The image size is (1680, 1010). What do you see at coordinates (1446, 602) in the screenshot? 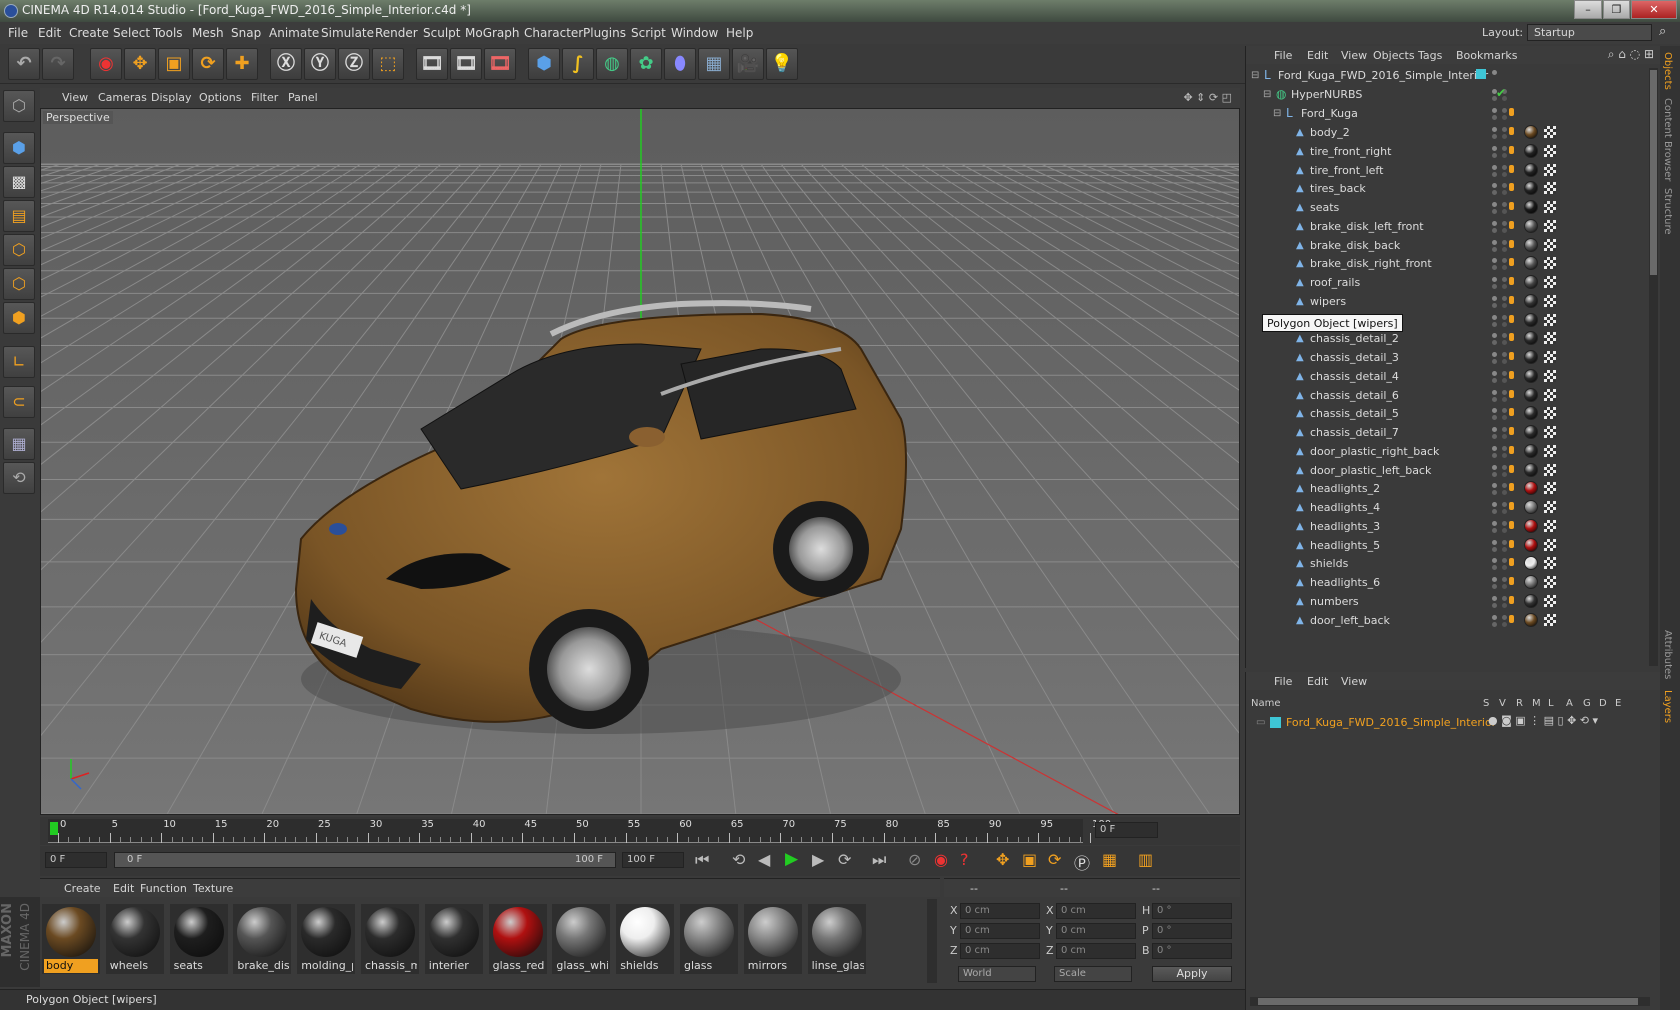
I see `object-item: ▲ numbers` at bounding box center [1446, 602].